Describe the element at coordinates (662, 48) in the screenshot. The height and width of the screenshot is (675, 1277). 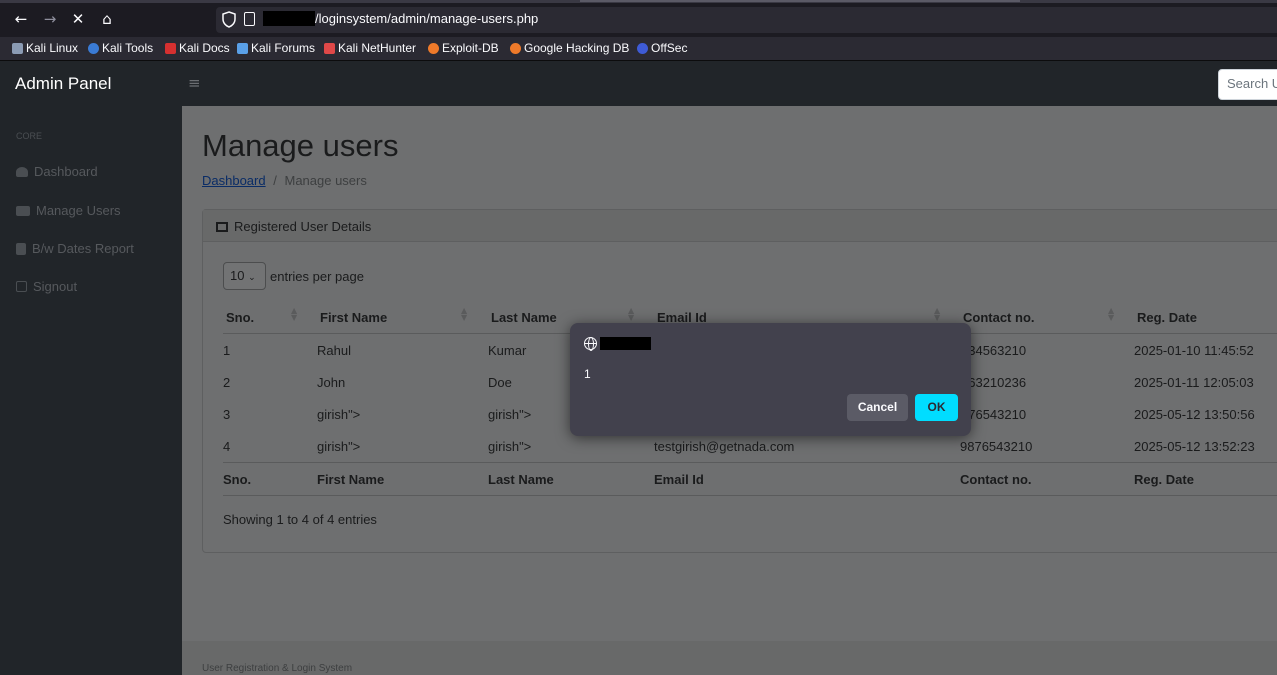
I see `bookmark-offsec: OffSec` at that location.